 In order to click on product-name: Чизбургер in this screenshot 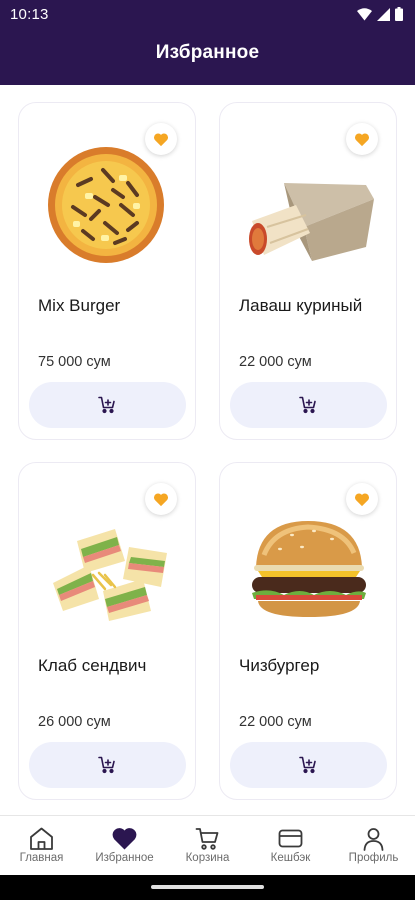, I will do `click(279, 665)`.